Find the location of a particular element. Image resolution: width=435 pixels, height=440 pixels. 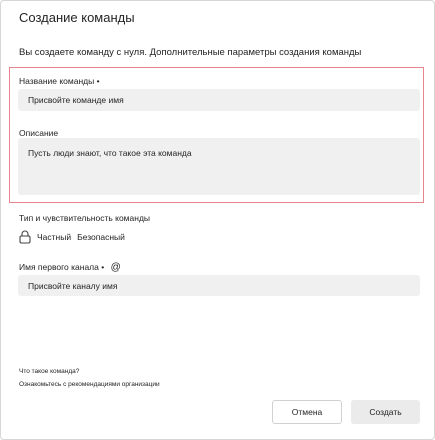

team-type-label: Тип и чувствительность команды is located at coordinates (85, 218).